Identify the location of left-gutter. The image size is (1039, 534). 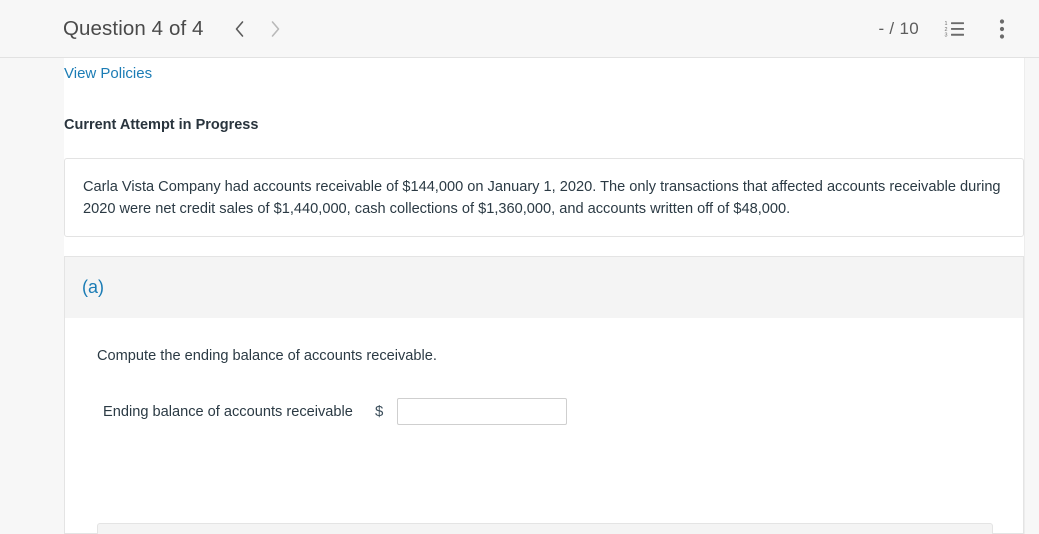
(32, 296).